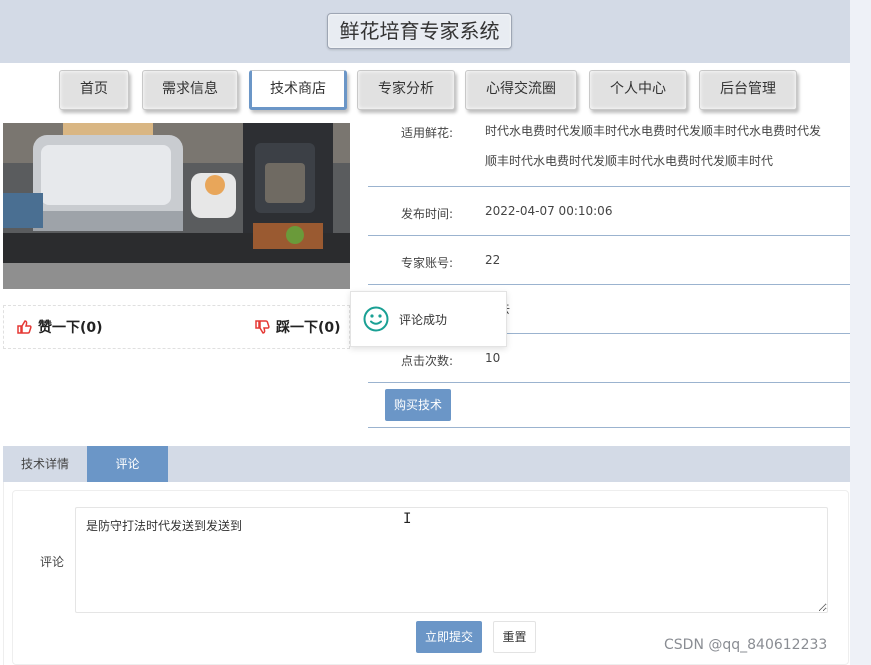 This screenshot has height=665, width=871. What do you see at coordinates (70, 328) in the screenshot?
I see `like-label: 赞一下(0)` at bounding box center [70, 328].